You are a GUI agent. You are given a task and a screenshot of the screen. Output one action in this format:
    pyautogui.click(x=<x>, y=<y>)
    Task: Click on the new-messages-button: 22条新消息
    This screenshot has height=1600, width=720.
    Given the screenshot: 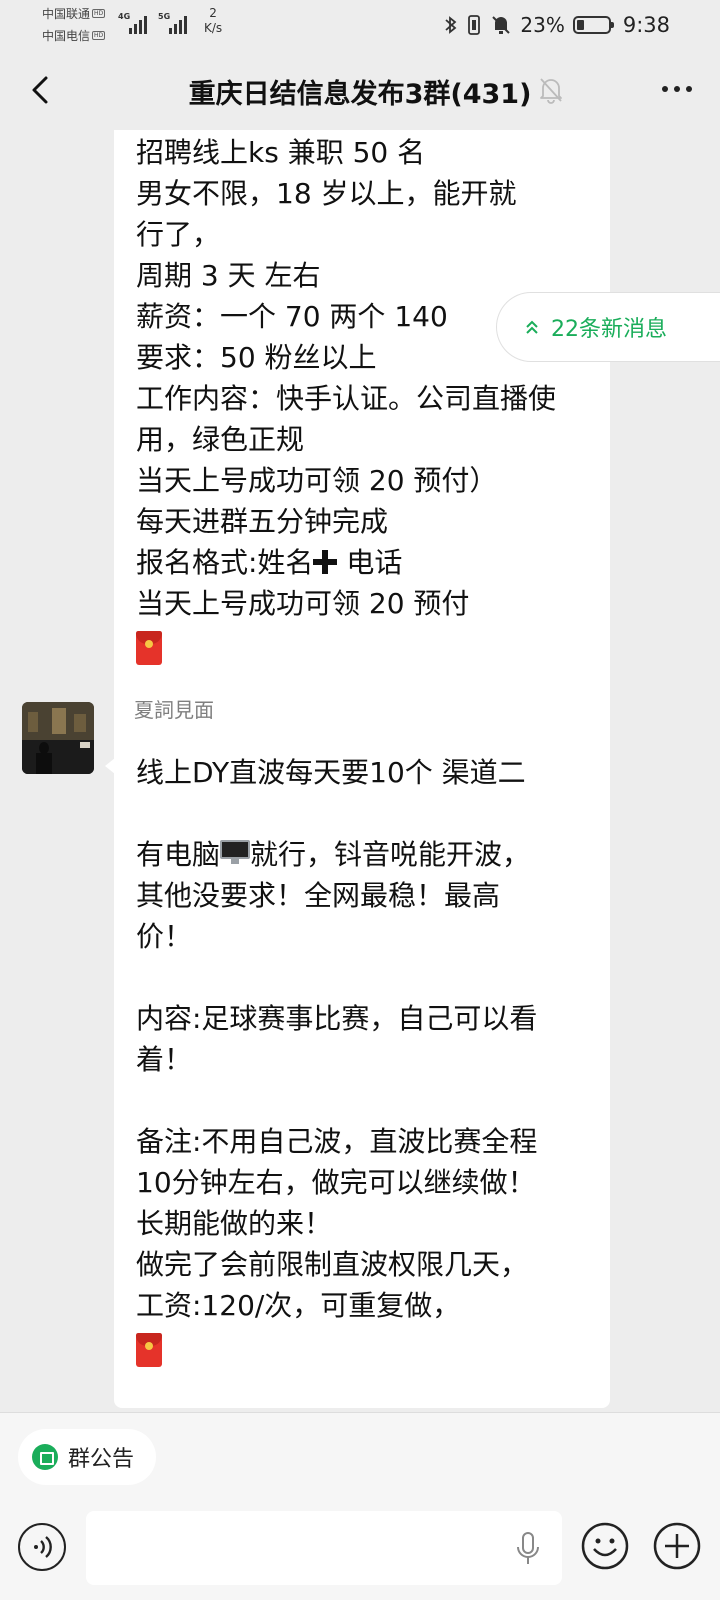 What is the action you would take?
    pyautogui.click(x=608, y=327)
    